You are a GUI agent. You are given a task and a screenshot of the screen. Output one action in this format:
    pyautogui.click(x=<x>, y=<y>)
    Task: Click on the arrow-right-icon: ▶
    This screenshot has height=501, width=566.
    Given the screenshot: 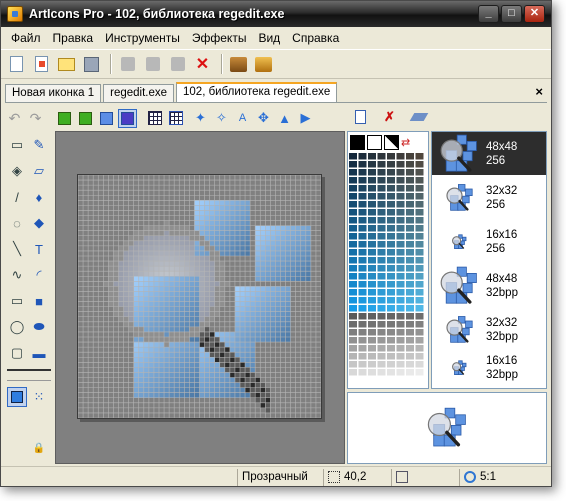 What is the action you would take?
    pyautogui.click(x=305, y=117)
    